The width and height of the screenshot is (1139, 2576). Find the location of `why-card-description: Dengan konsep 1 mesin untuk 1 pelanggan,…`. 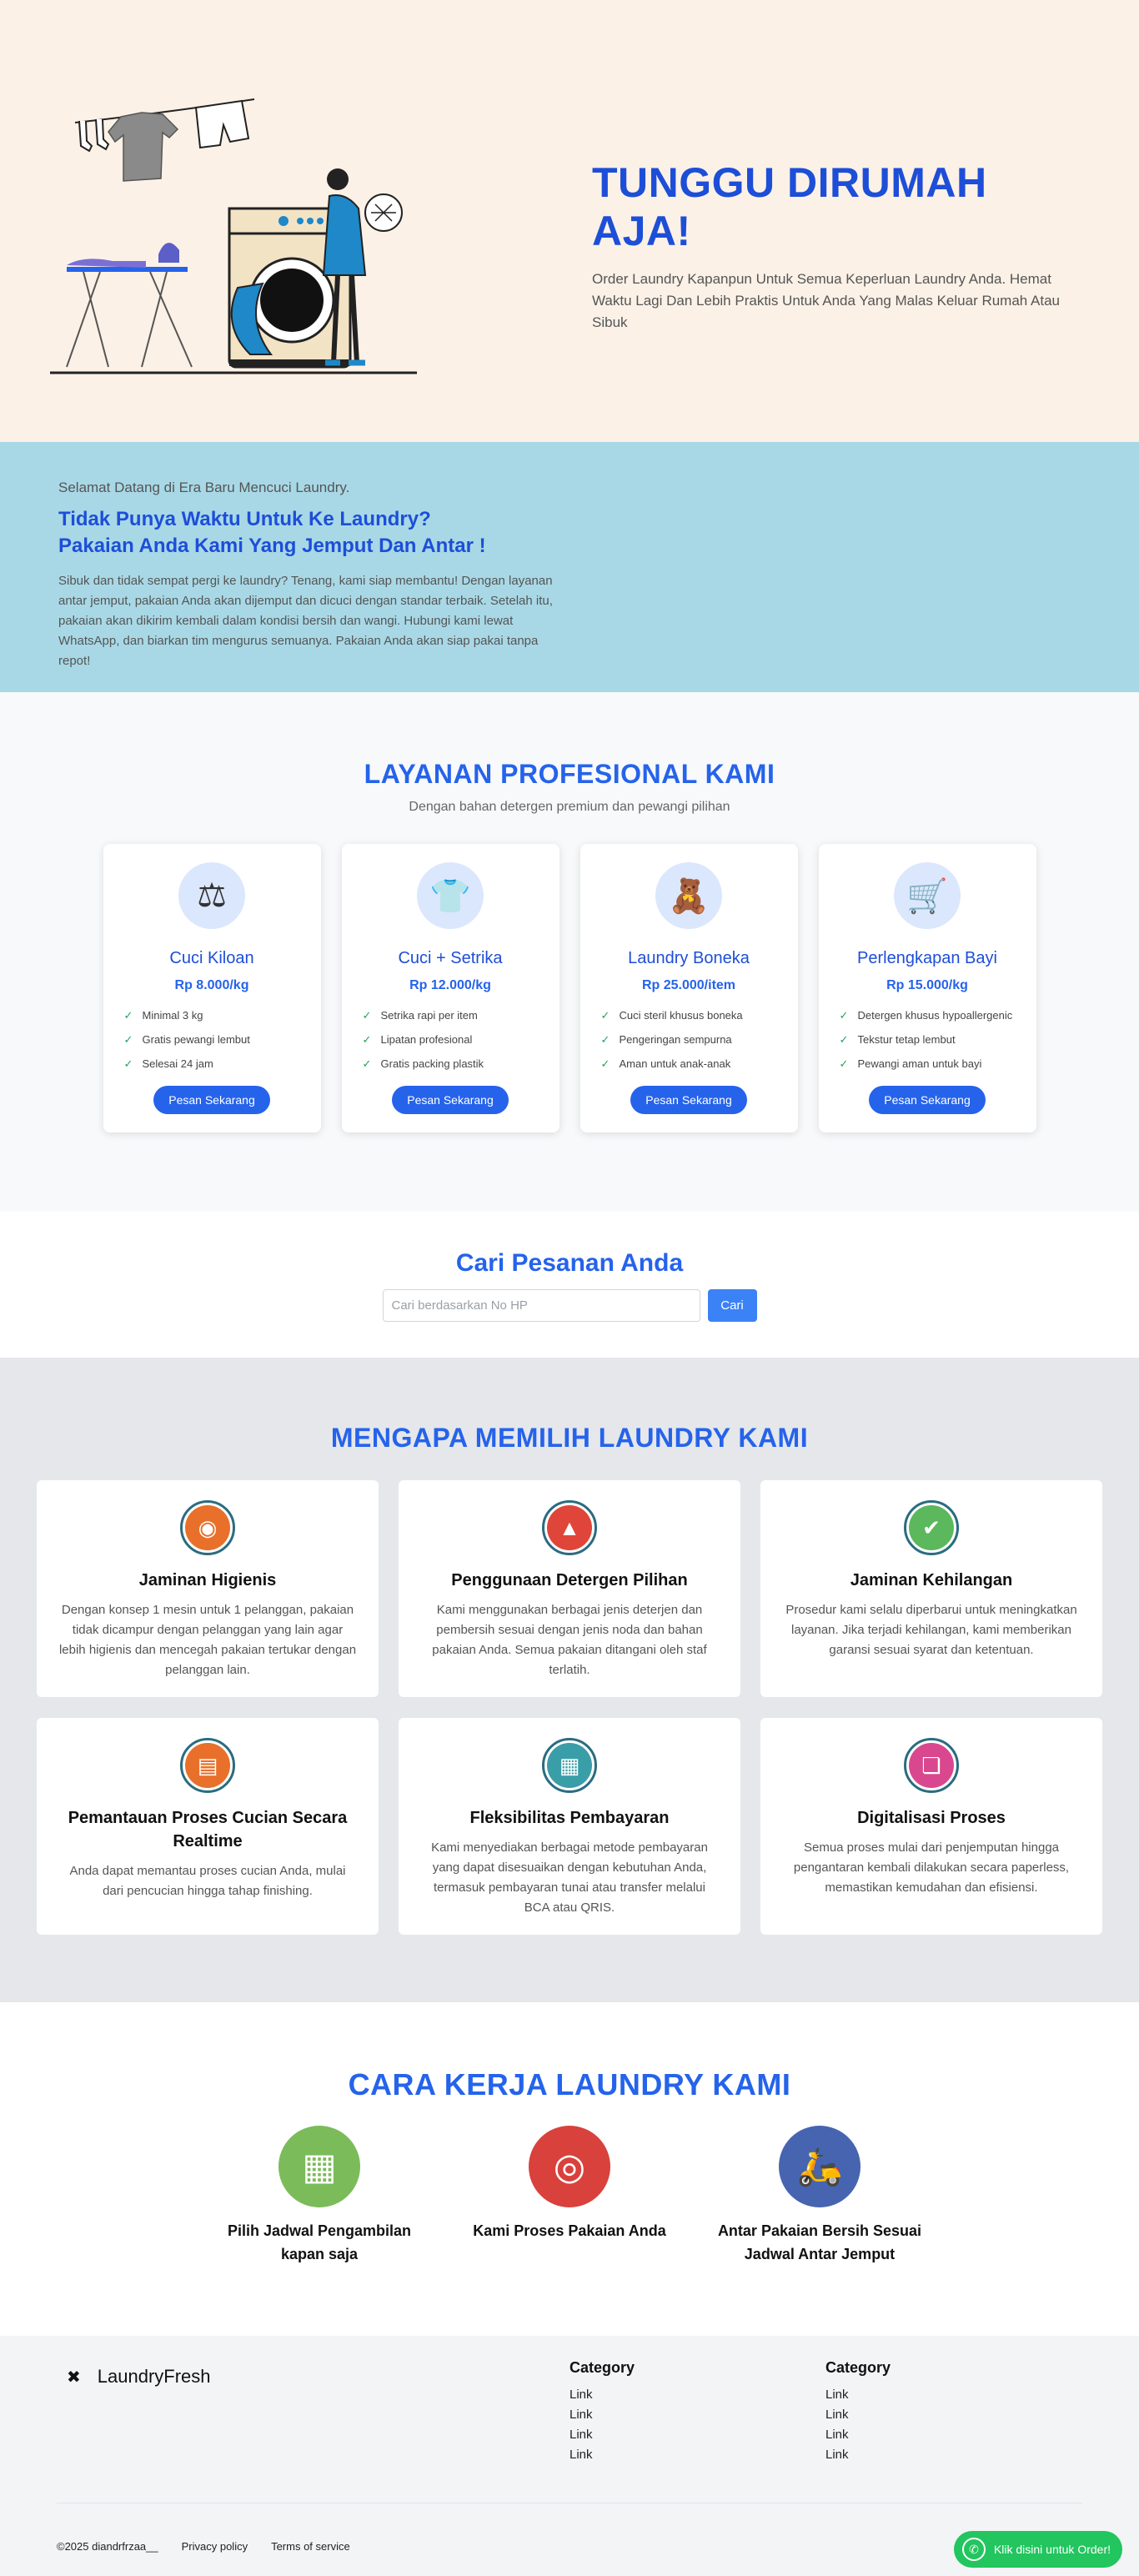

why-card-description: Dengan konsep 1 mesin untuk 1 pelanggan,… is located at coordinates (207, 1640).